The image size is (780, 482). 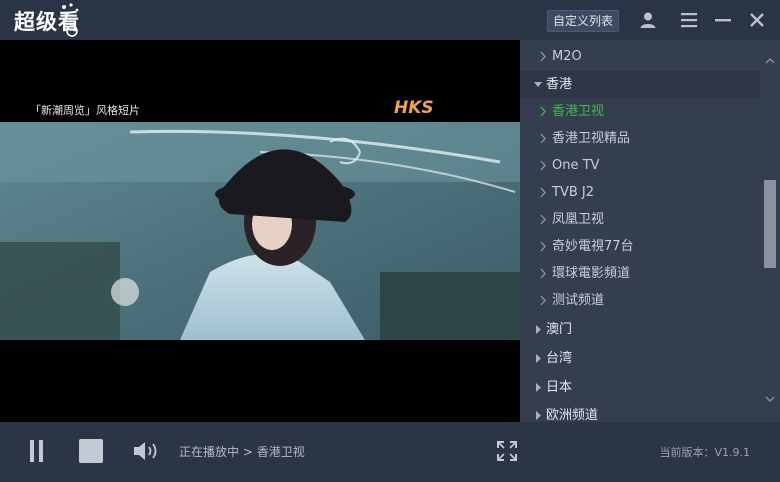 I want to click on channel-list-scrollbar, so click(x=770, y=231).